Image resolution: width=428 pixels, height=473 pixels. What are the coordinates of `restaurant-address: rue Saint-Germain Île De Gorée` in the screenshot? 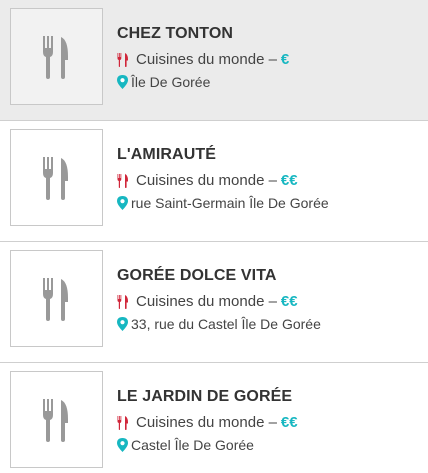 It's located at (223, 203).